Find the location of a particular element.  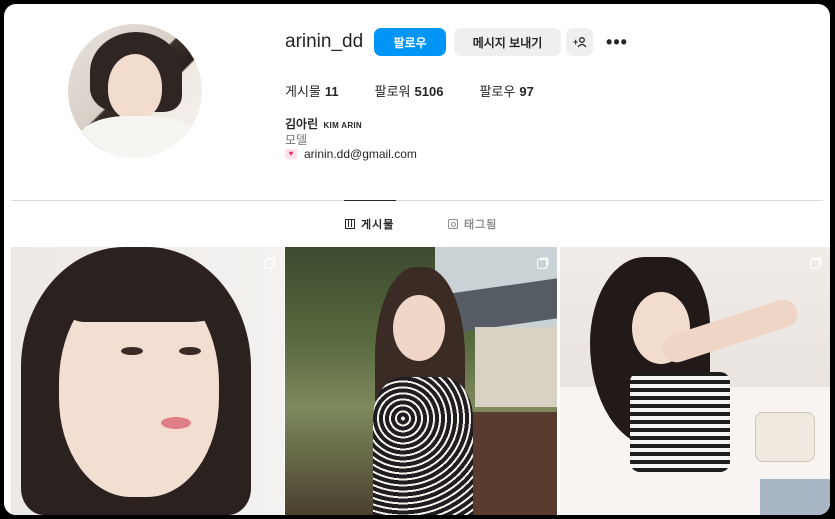

profile-email: ♥ arinin.dd@gmail.com is located at coordinates (351, 154).